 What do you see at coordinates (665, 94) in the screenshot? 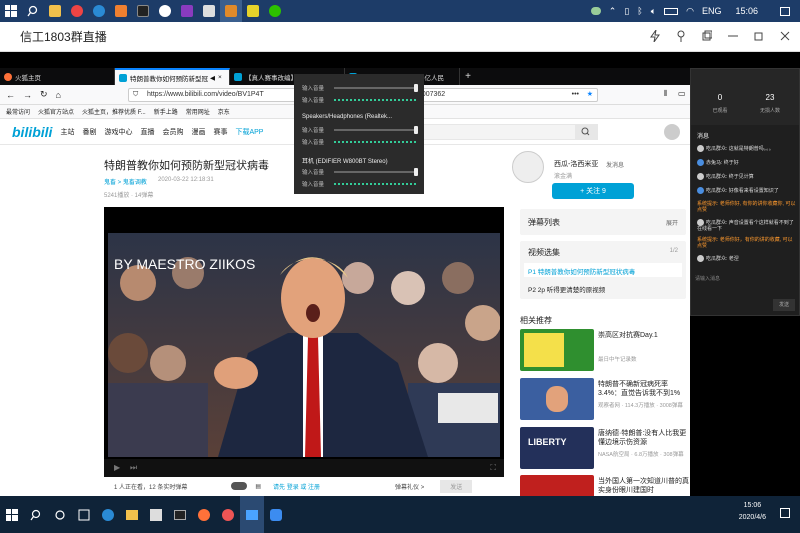
I see `library-icon: ⫴` at bounding box center [665, 94].